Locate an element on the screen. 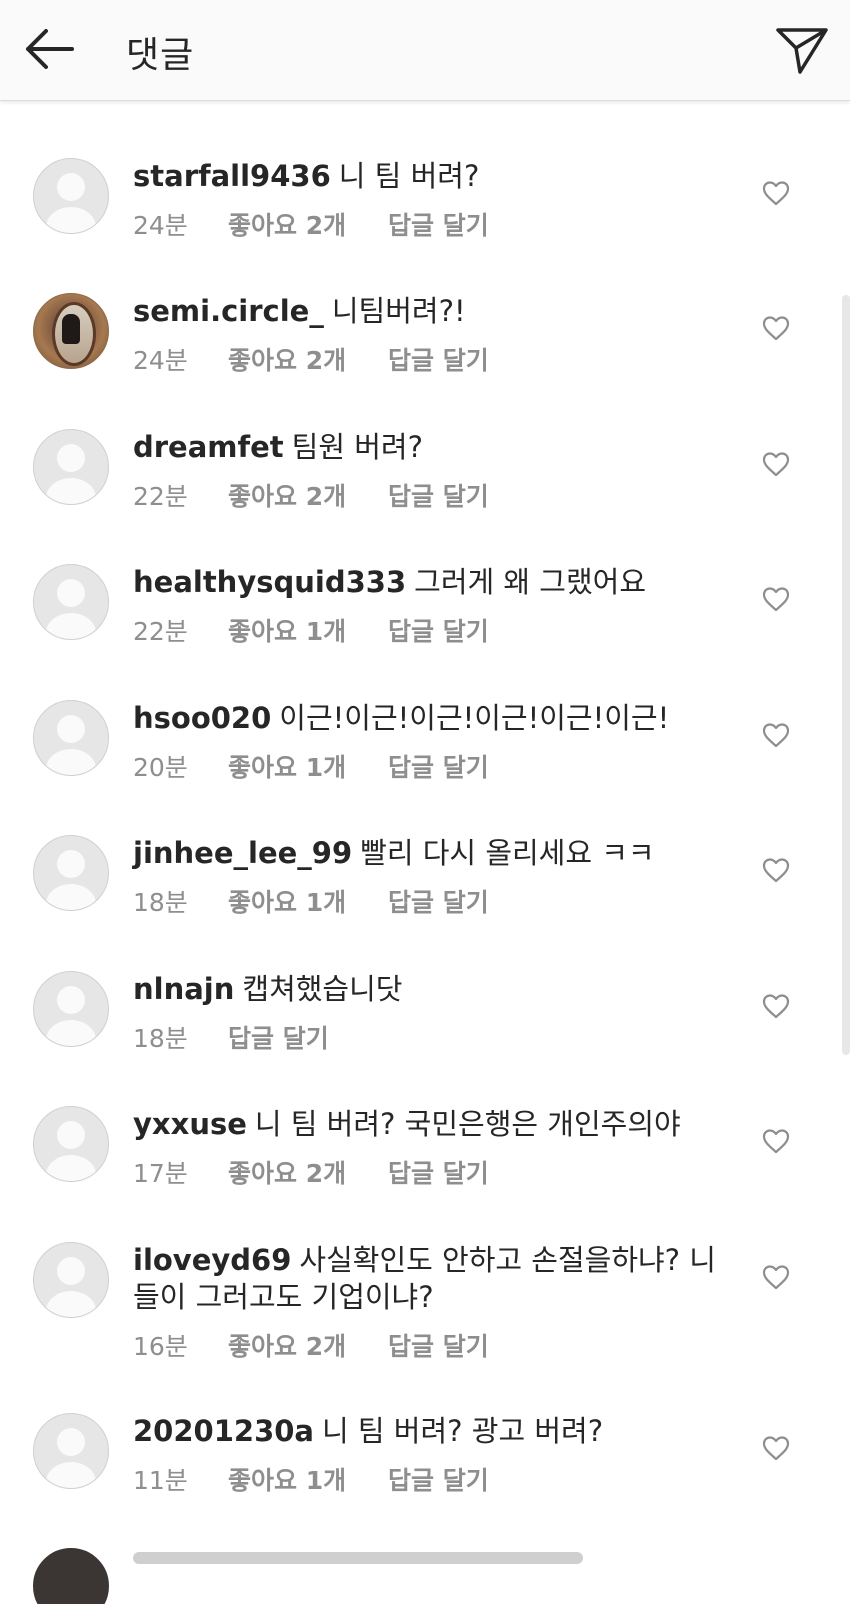  comment-meta: 18분 좋아요 1개 답글 달기 is located at coordinates (311, 901).